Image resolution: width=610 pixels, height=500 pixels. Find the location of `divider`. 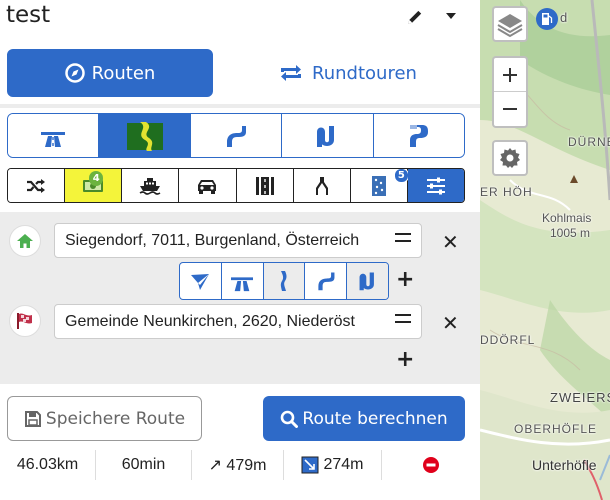

divider is located at coordinates (240, 106).